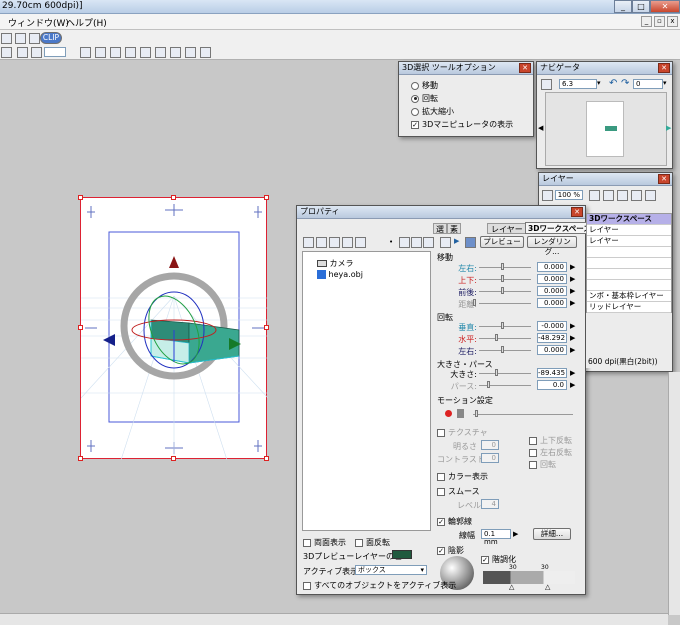  Describe the element at coordinates (441, 491) in the screenshot. I see `smooth-checkbox` at that location.